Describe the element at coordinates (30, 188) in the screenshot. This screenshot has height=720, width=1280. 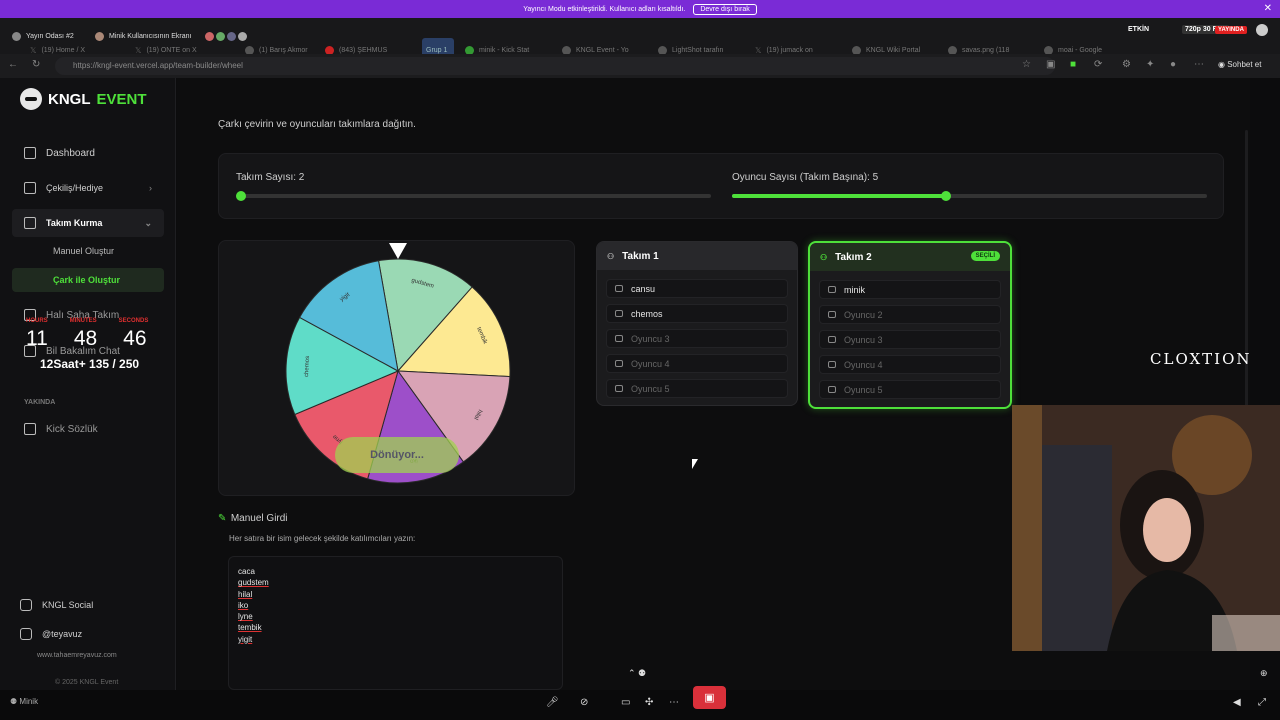
I see `gift-icon` at that location.